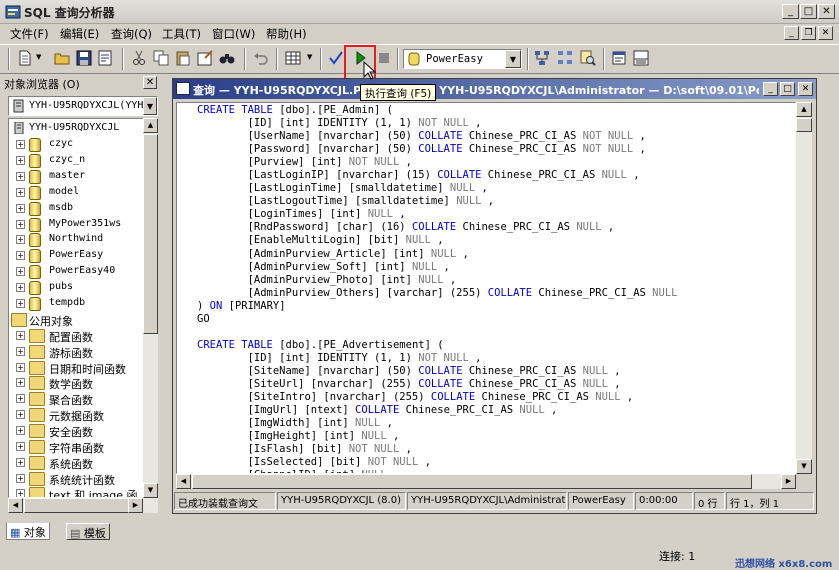 The height and width of the screenshot is (570, 839). Describe the element at coordinates (64, 191) in the screenshot. I see `tree-database-label: model` at that location.